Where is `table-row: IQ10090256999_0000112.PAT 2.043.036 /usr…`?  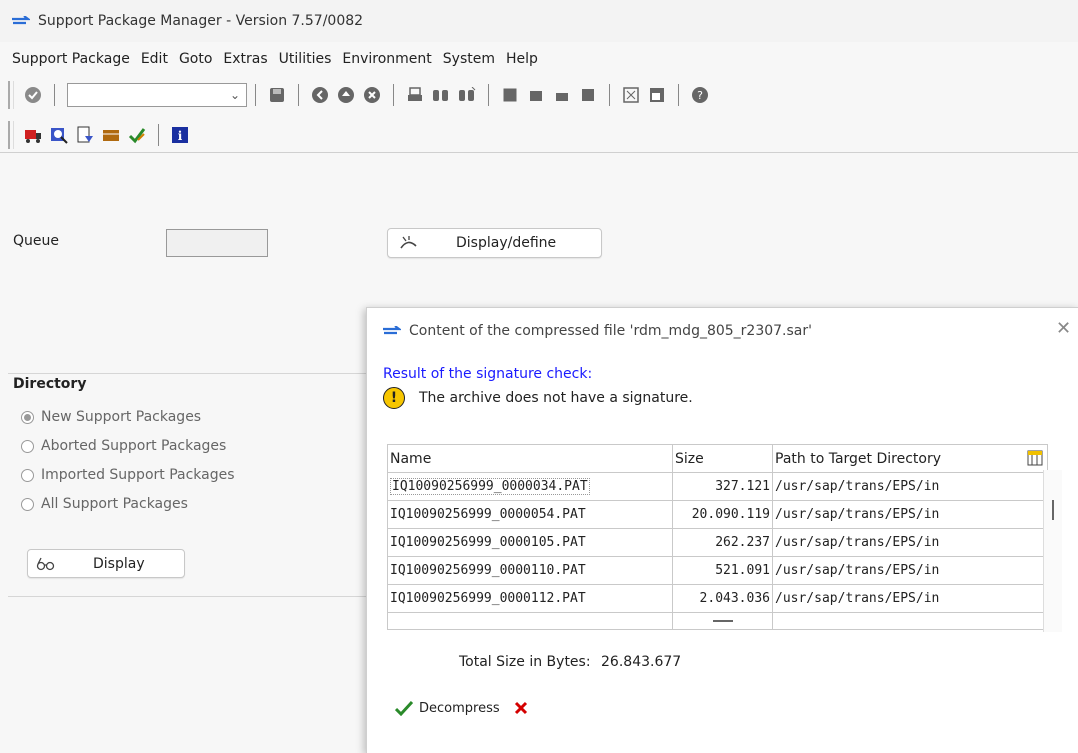
table-row: IQ10090256999_0000112.PAT 2.043.036 /usr… is located at coordinates (717, 598).